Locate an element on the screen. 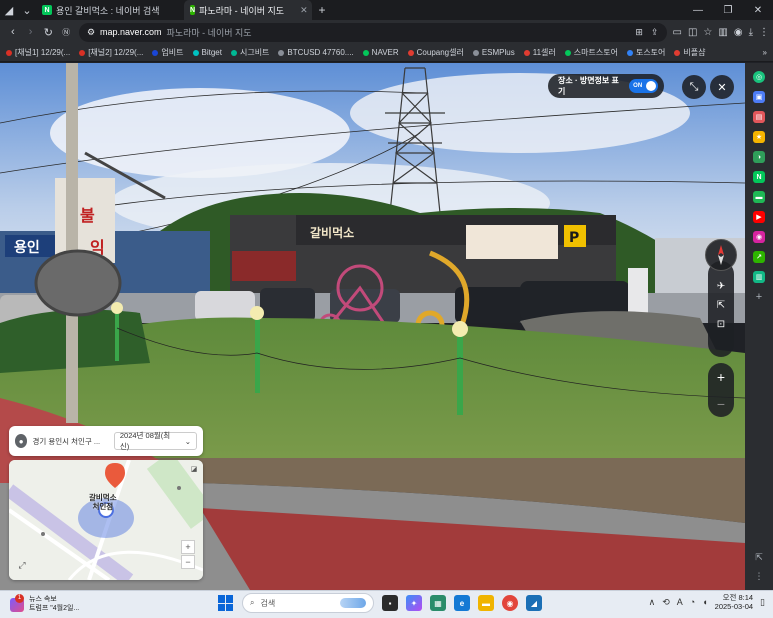 Image resolution: width=773 pixels, height=618 pixels. forward-button: › is located at coordinates (31, 32).